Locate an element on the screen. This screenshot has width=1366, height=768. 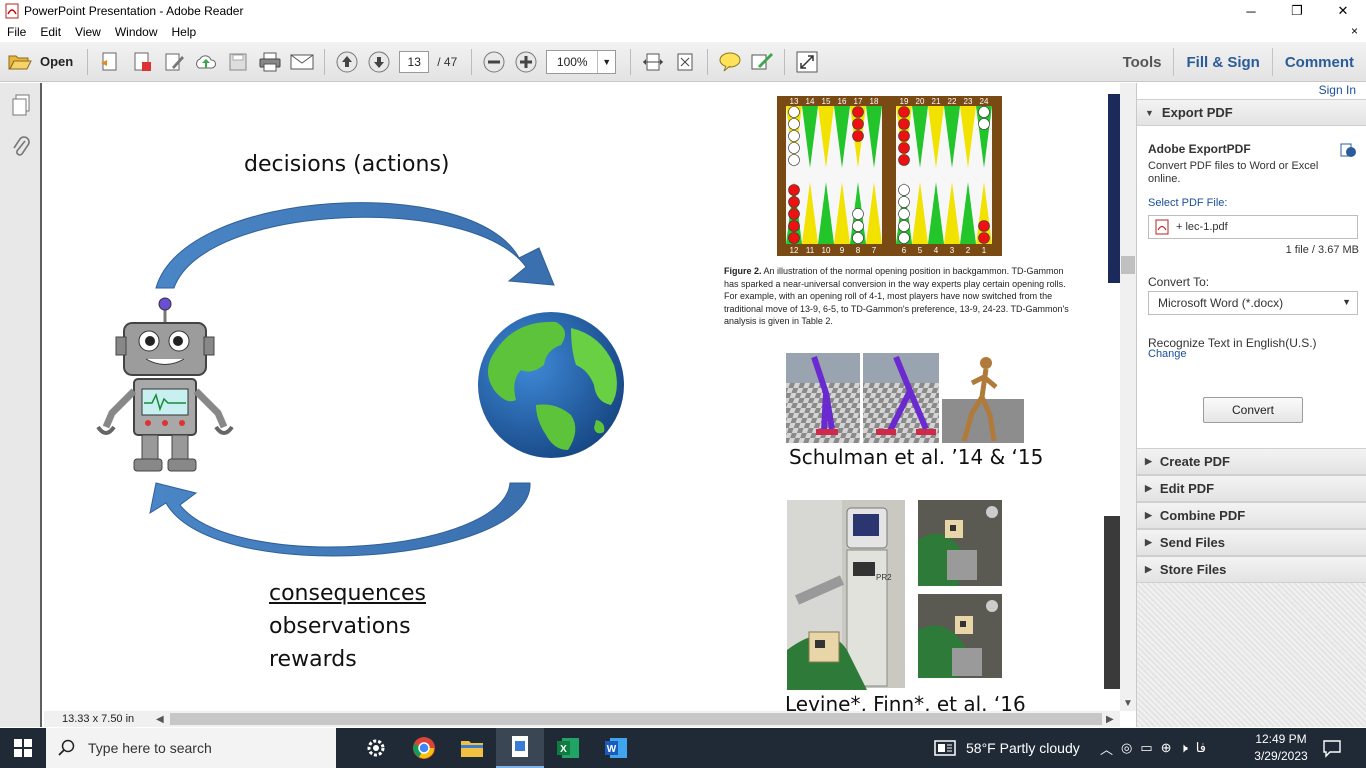
open-button: Open is located at coordinates (44, 62).